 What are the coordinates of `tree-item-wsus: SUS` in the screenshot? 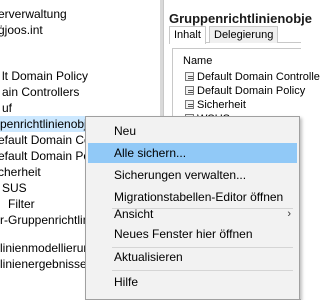 It's located at (14, 188).